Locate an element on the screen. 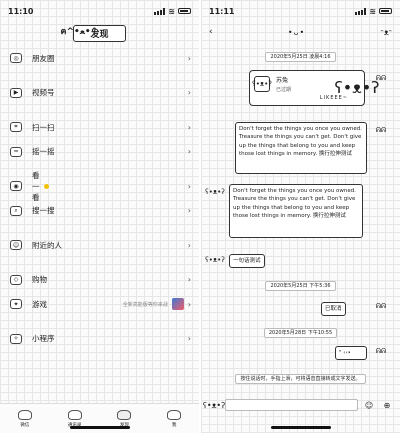 The width and height of the screenshot is (400, 433). contact-avatar: ʕ•ᴥ•ʔ is located at coordinates (262, 84).